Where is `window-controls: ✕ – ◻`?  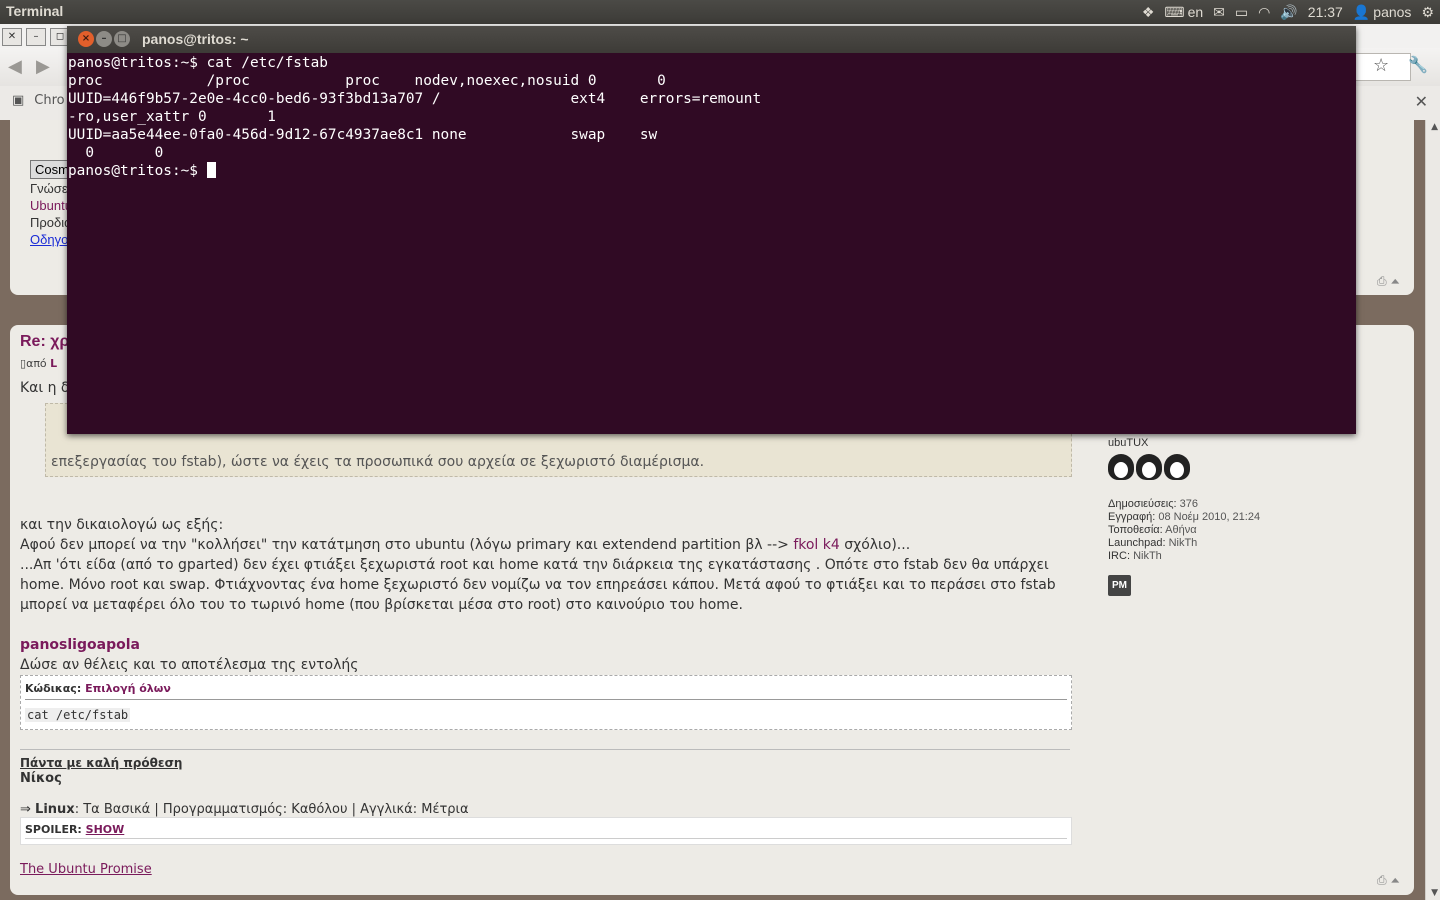
window-controls: ✕ – ◻ is located at coordinates (36, 37).